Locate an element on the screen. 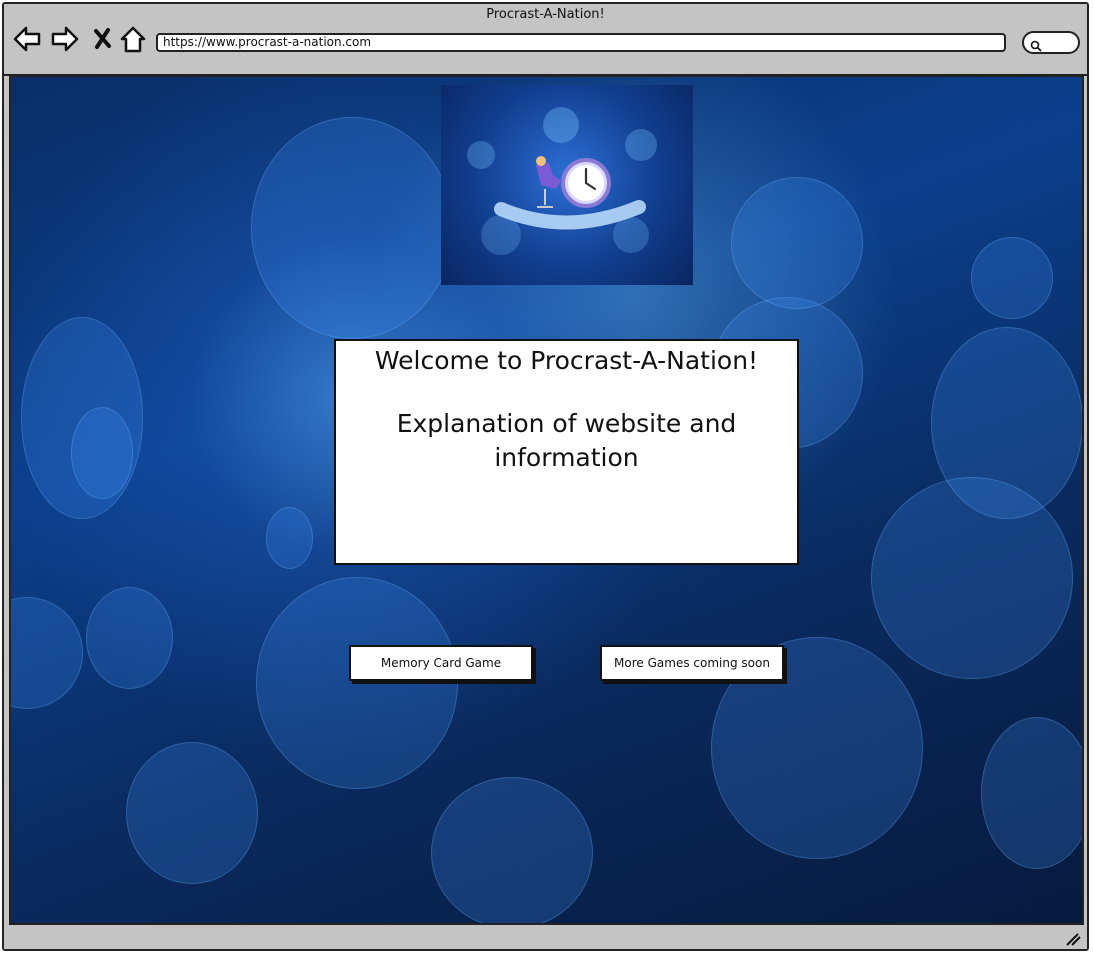 This screenshot has width=1093, height=954. clock-icon is located at coordinates (586, 183).